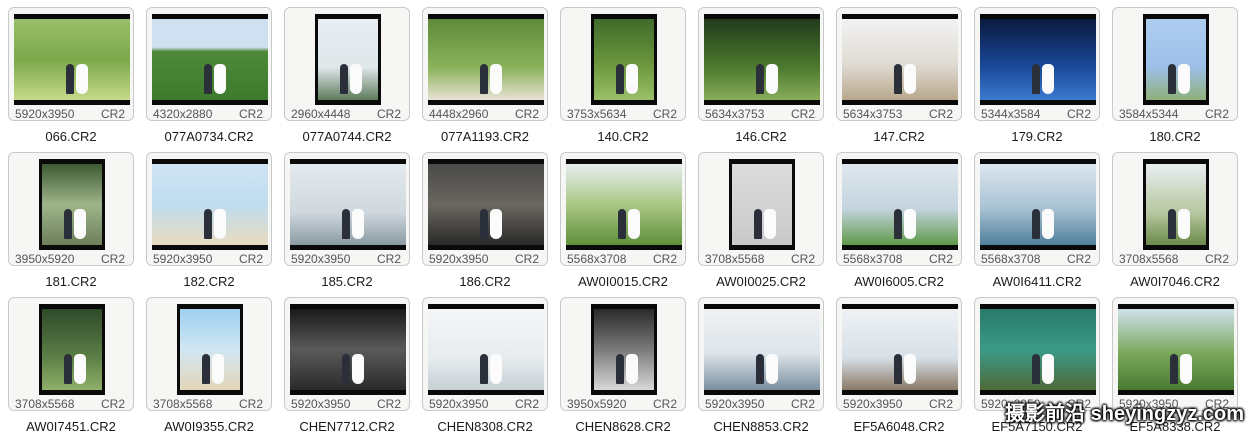  What do you see at coordinates (623, 136) in the screenshot?
I see `file-name-label: 140.CR2` at bounding box center [623, 136].